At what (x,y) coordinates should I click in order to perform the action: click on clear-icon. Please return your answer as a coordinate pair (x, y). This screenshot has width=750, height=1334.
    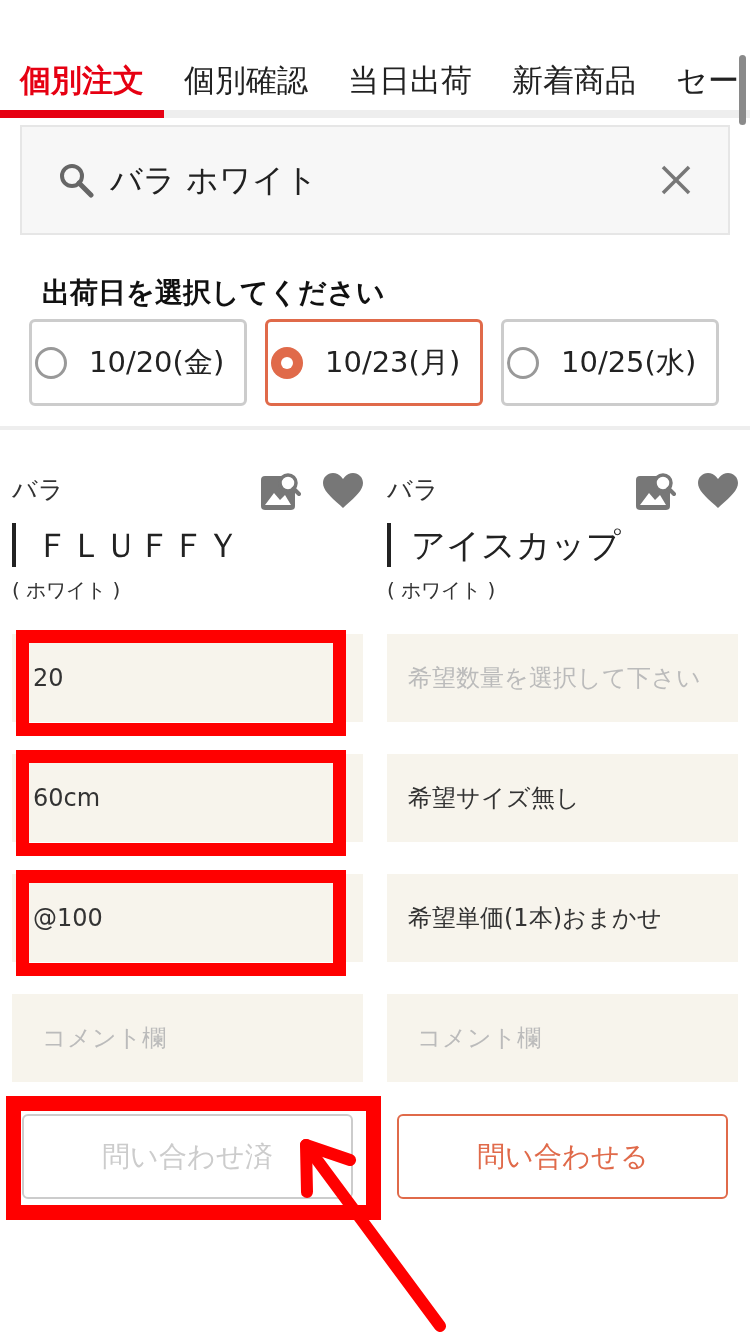
    Looking at the image, I should click on (676, 180).